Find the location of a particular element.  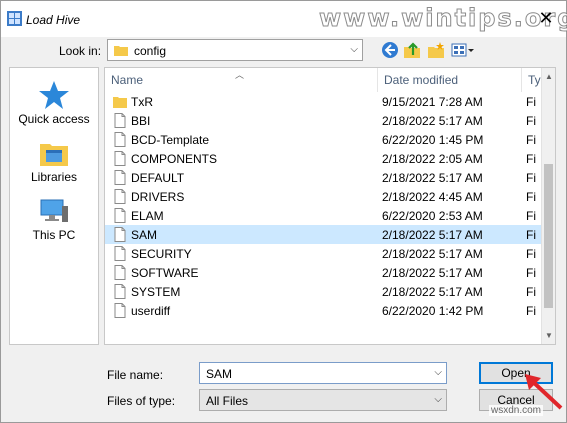

back-icon is located at coordinates (390, 50).